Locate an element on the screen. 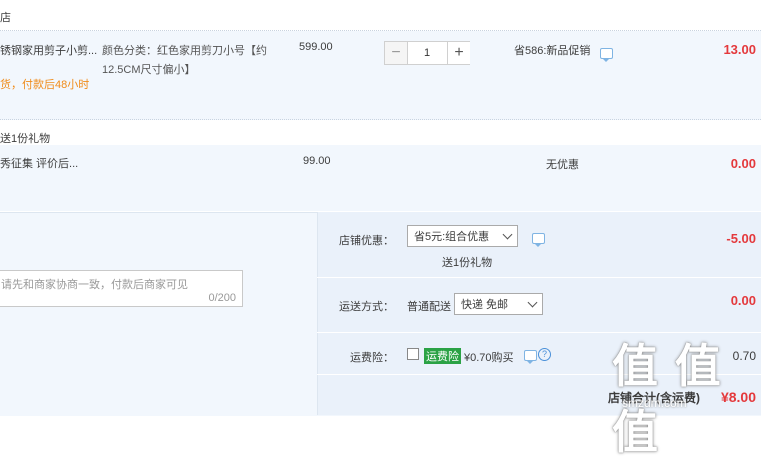 Image resolution: width=761 pixels, height=462 pixels. delivery-label: 运送方式： is located at coordinates (366, 307).